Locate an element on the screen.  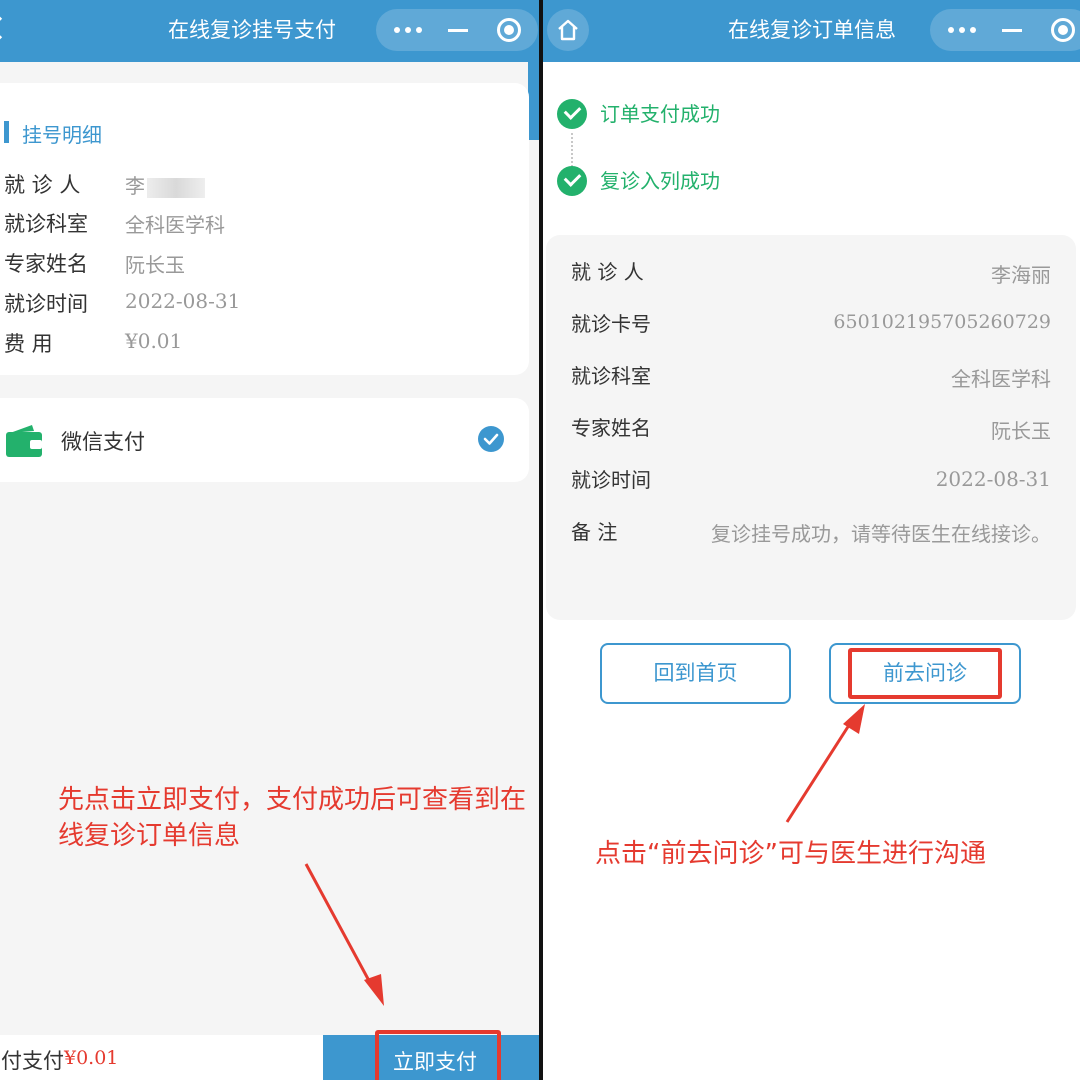
page-title: 在线复诊订单信息 is located at coordinates (812, 30).